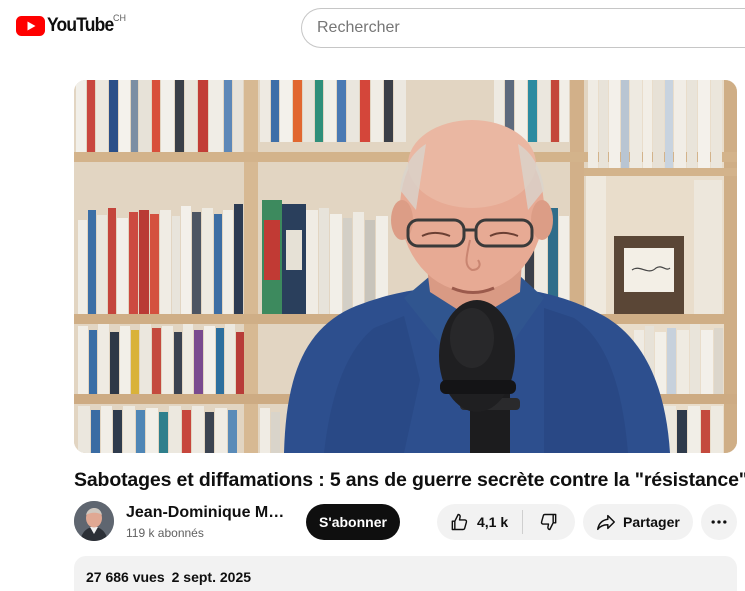 Image resolution: width=745 pixels, height=591 pixels. Describe the element at coordinates (206, 513) in the screenshot. I see `channel-name: Jean-Dominique Michel` at that location.